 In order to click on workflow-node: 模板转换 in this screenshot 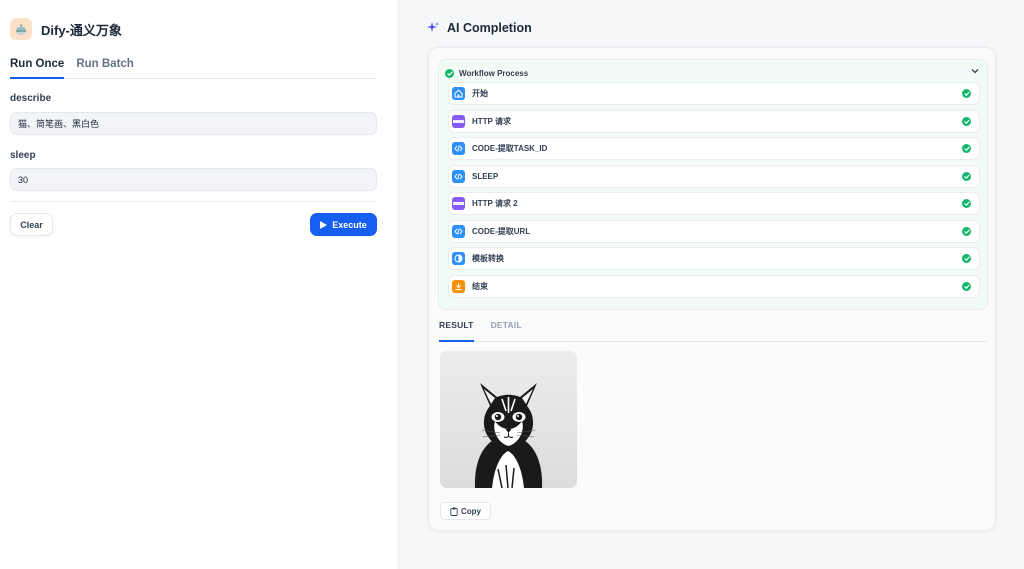, I will do `click(714, 258)`.